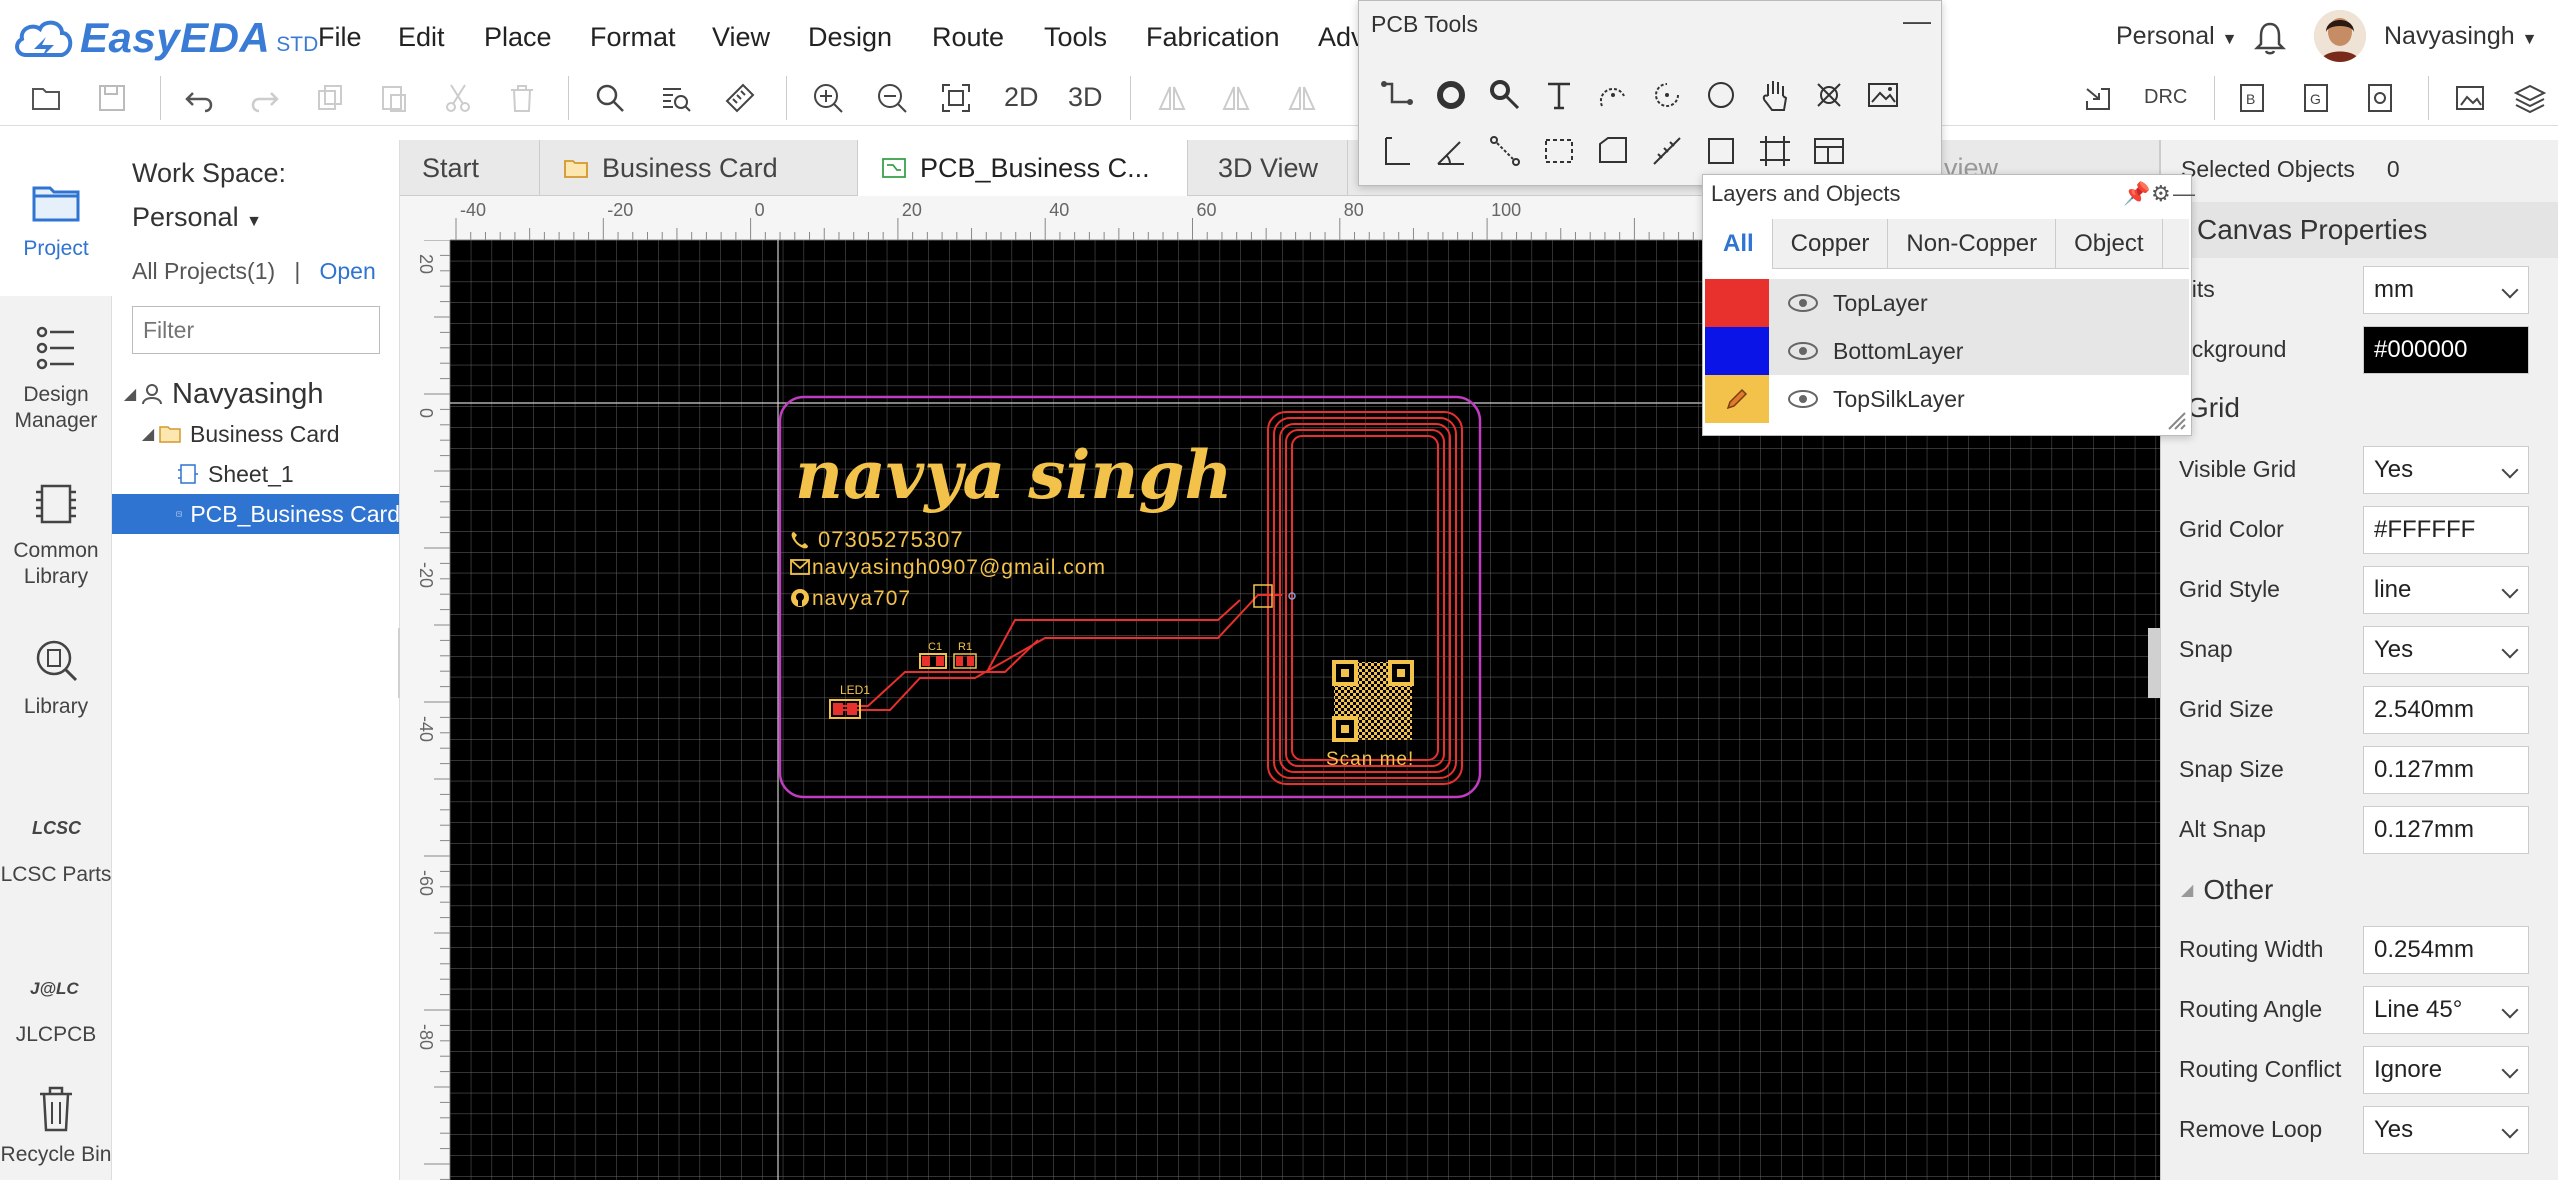 This screenshot has width=2558, height=1180. Describe the element at coordinates (633, 37) in the screenshot. I see `menu-format: Format` at that location.